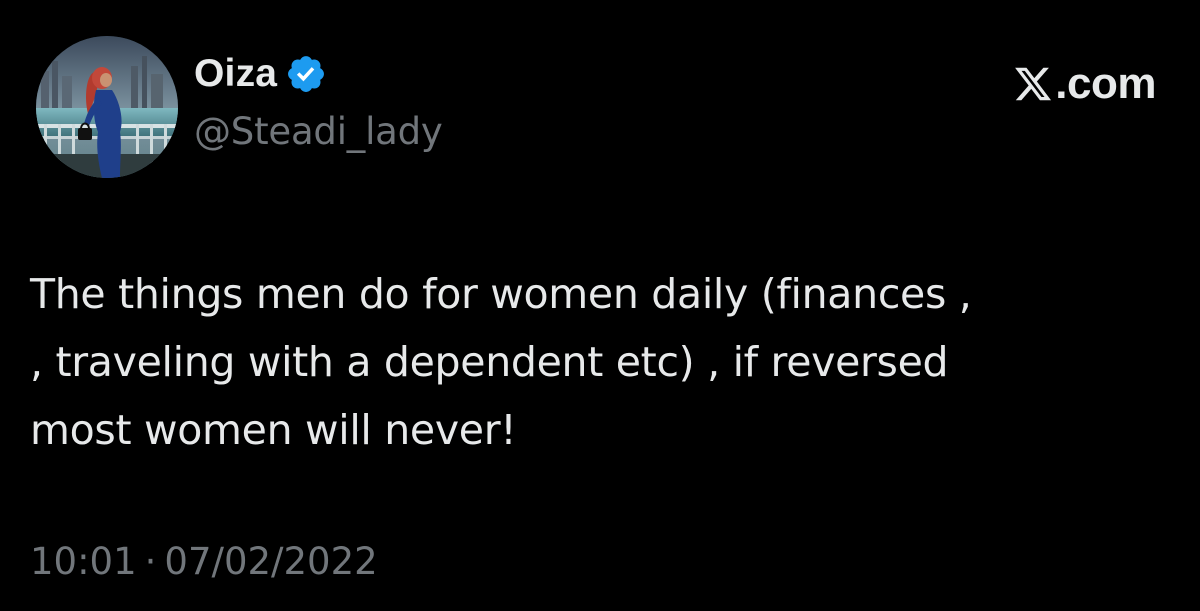 Image resolution: width=1200 pixels, height=611 pixels. What do you see at coordinates (271, 561) in the screenshot?
I see `tweet-date: 07/02/2022` at bounding box center [271, 561].